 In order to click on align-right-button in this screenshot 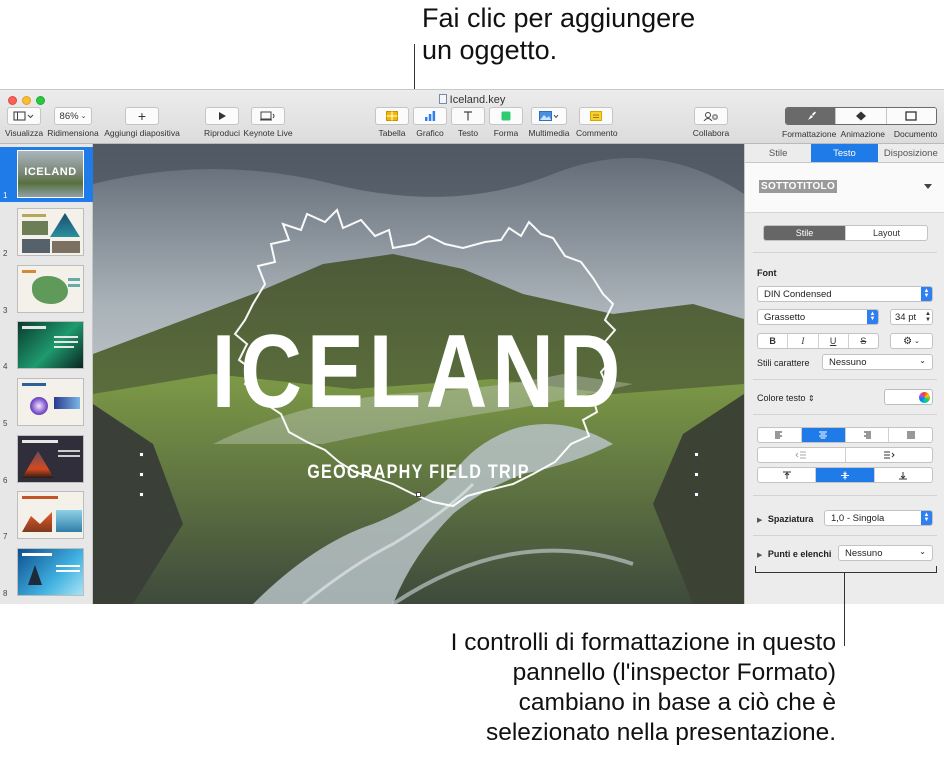, I will do `click(866, 435)`.